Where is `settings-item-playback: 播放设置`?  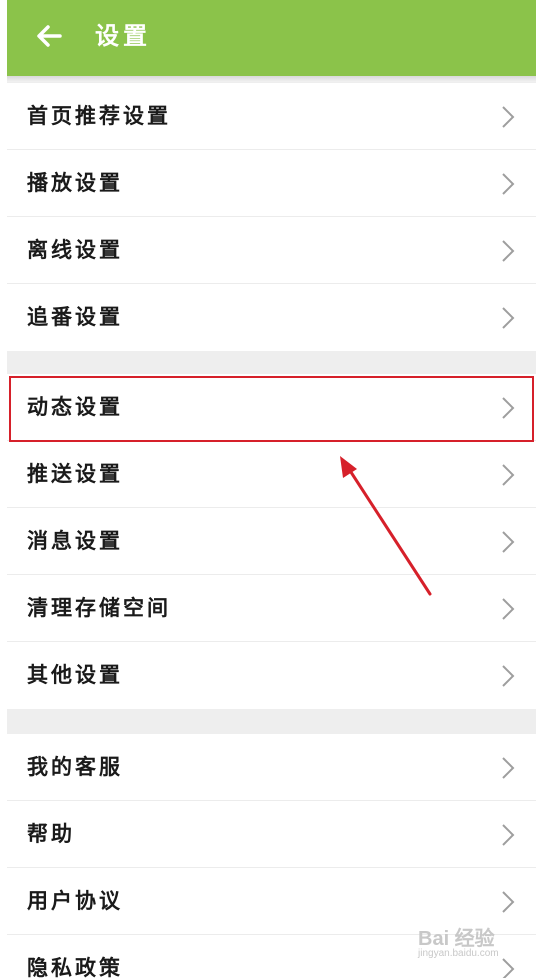
settings-item-playback: 播放设置 is located at coordinates (271, 183).